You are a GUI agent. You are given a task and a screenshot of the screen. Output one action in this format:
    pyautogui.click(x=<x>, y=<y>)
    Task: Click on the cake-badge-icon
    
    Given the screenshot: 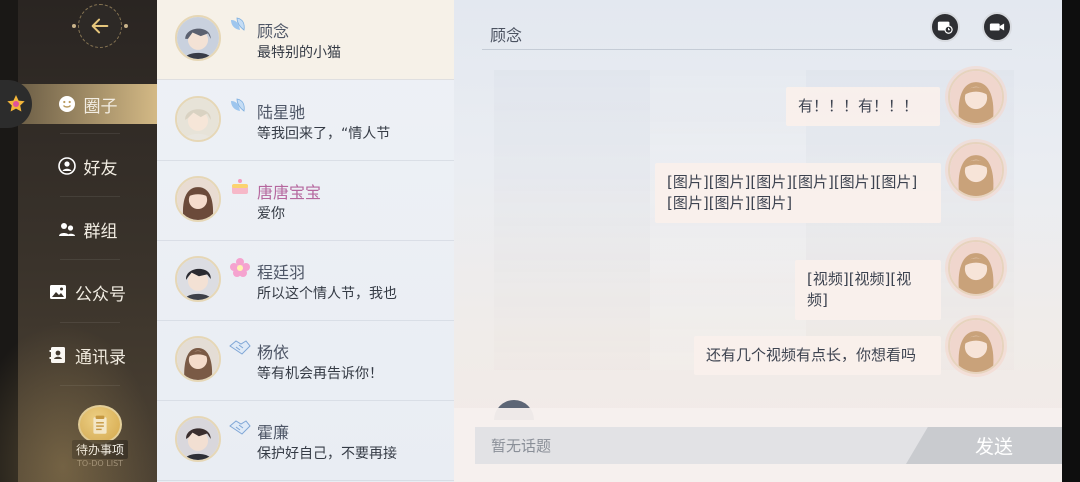 What is the action you would take?
    pyautogui.click(x=240, y=186)
    